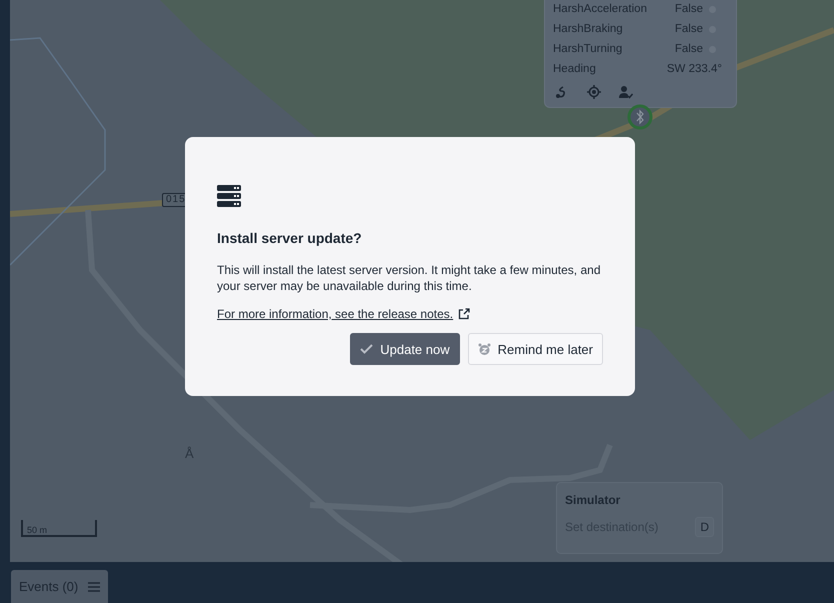 The image size is (834, 603). Describe the element at coordinates (229, 196) in the screenshot. I see `server-icon` at that location.